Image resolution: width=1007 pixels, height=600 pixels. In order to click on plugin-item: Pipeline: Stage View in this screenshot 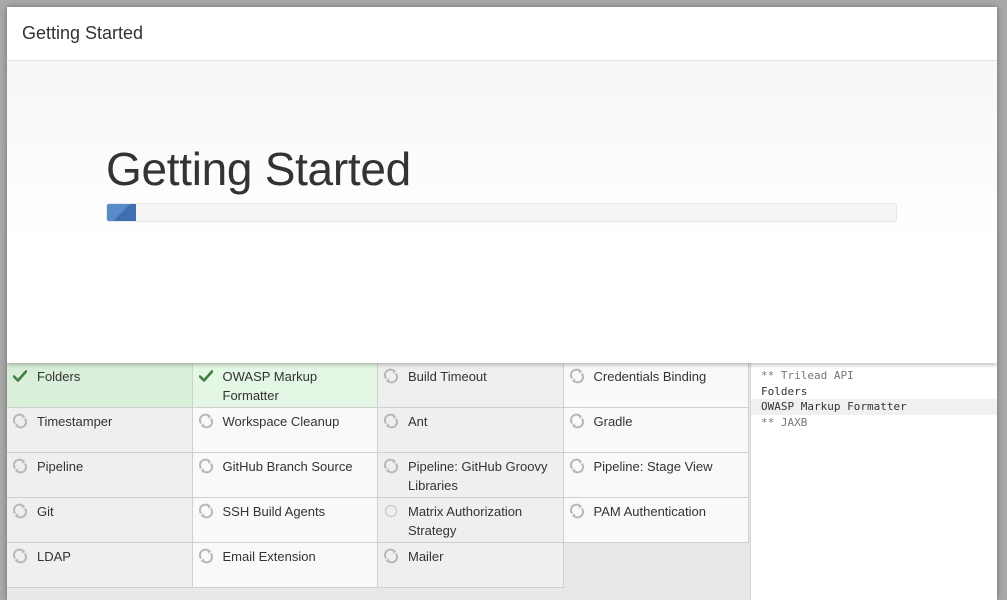, I will do `click(656, 475)`.